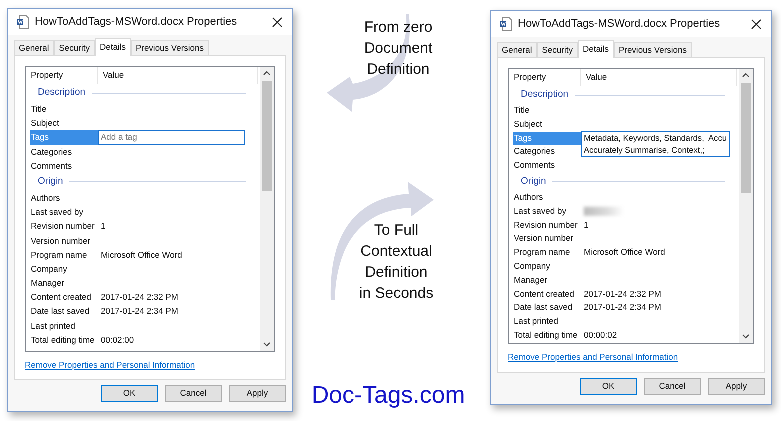 Image resolution: width=781 pixels, height=421 pixels. I want to click on tags-field: Add a tag, so click(171, 137).